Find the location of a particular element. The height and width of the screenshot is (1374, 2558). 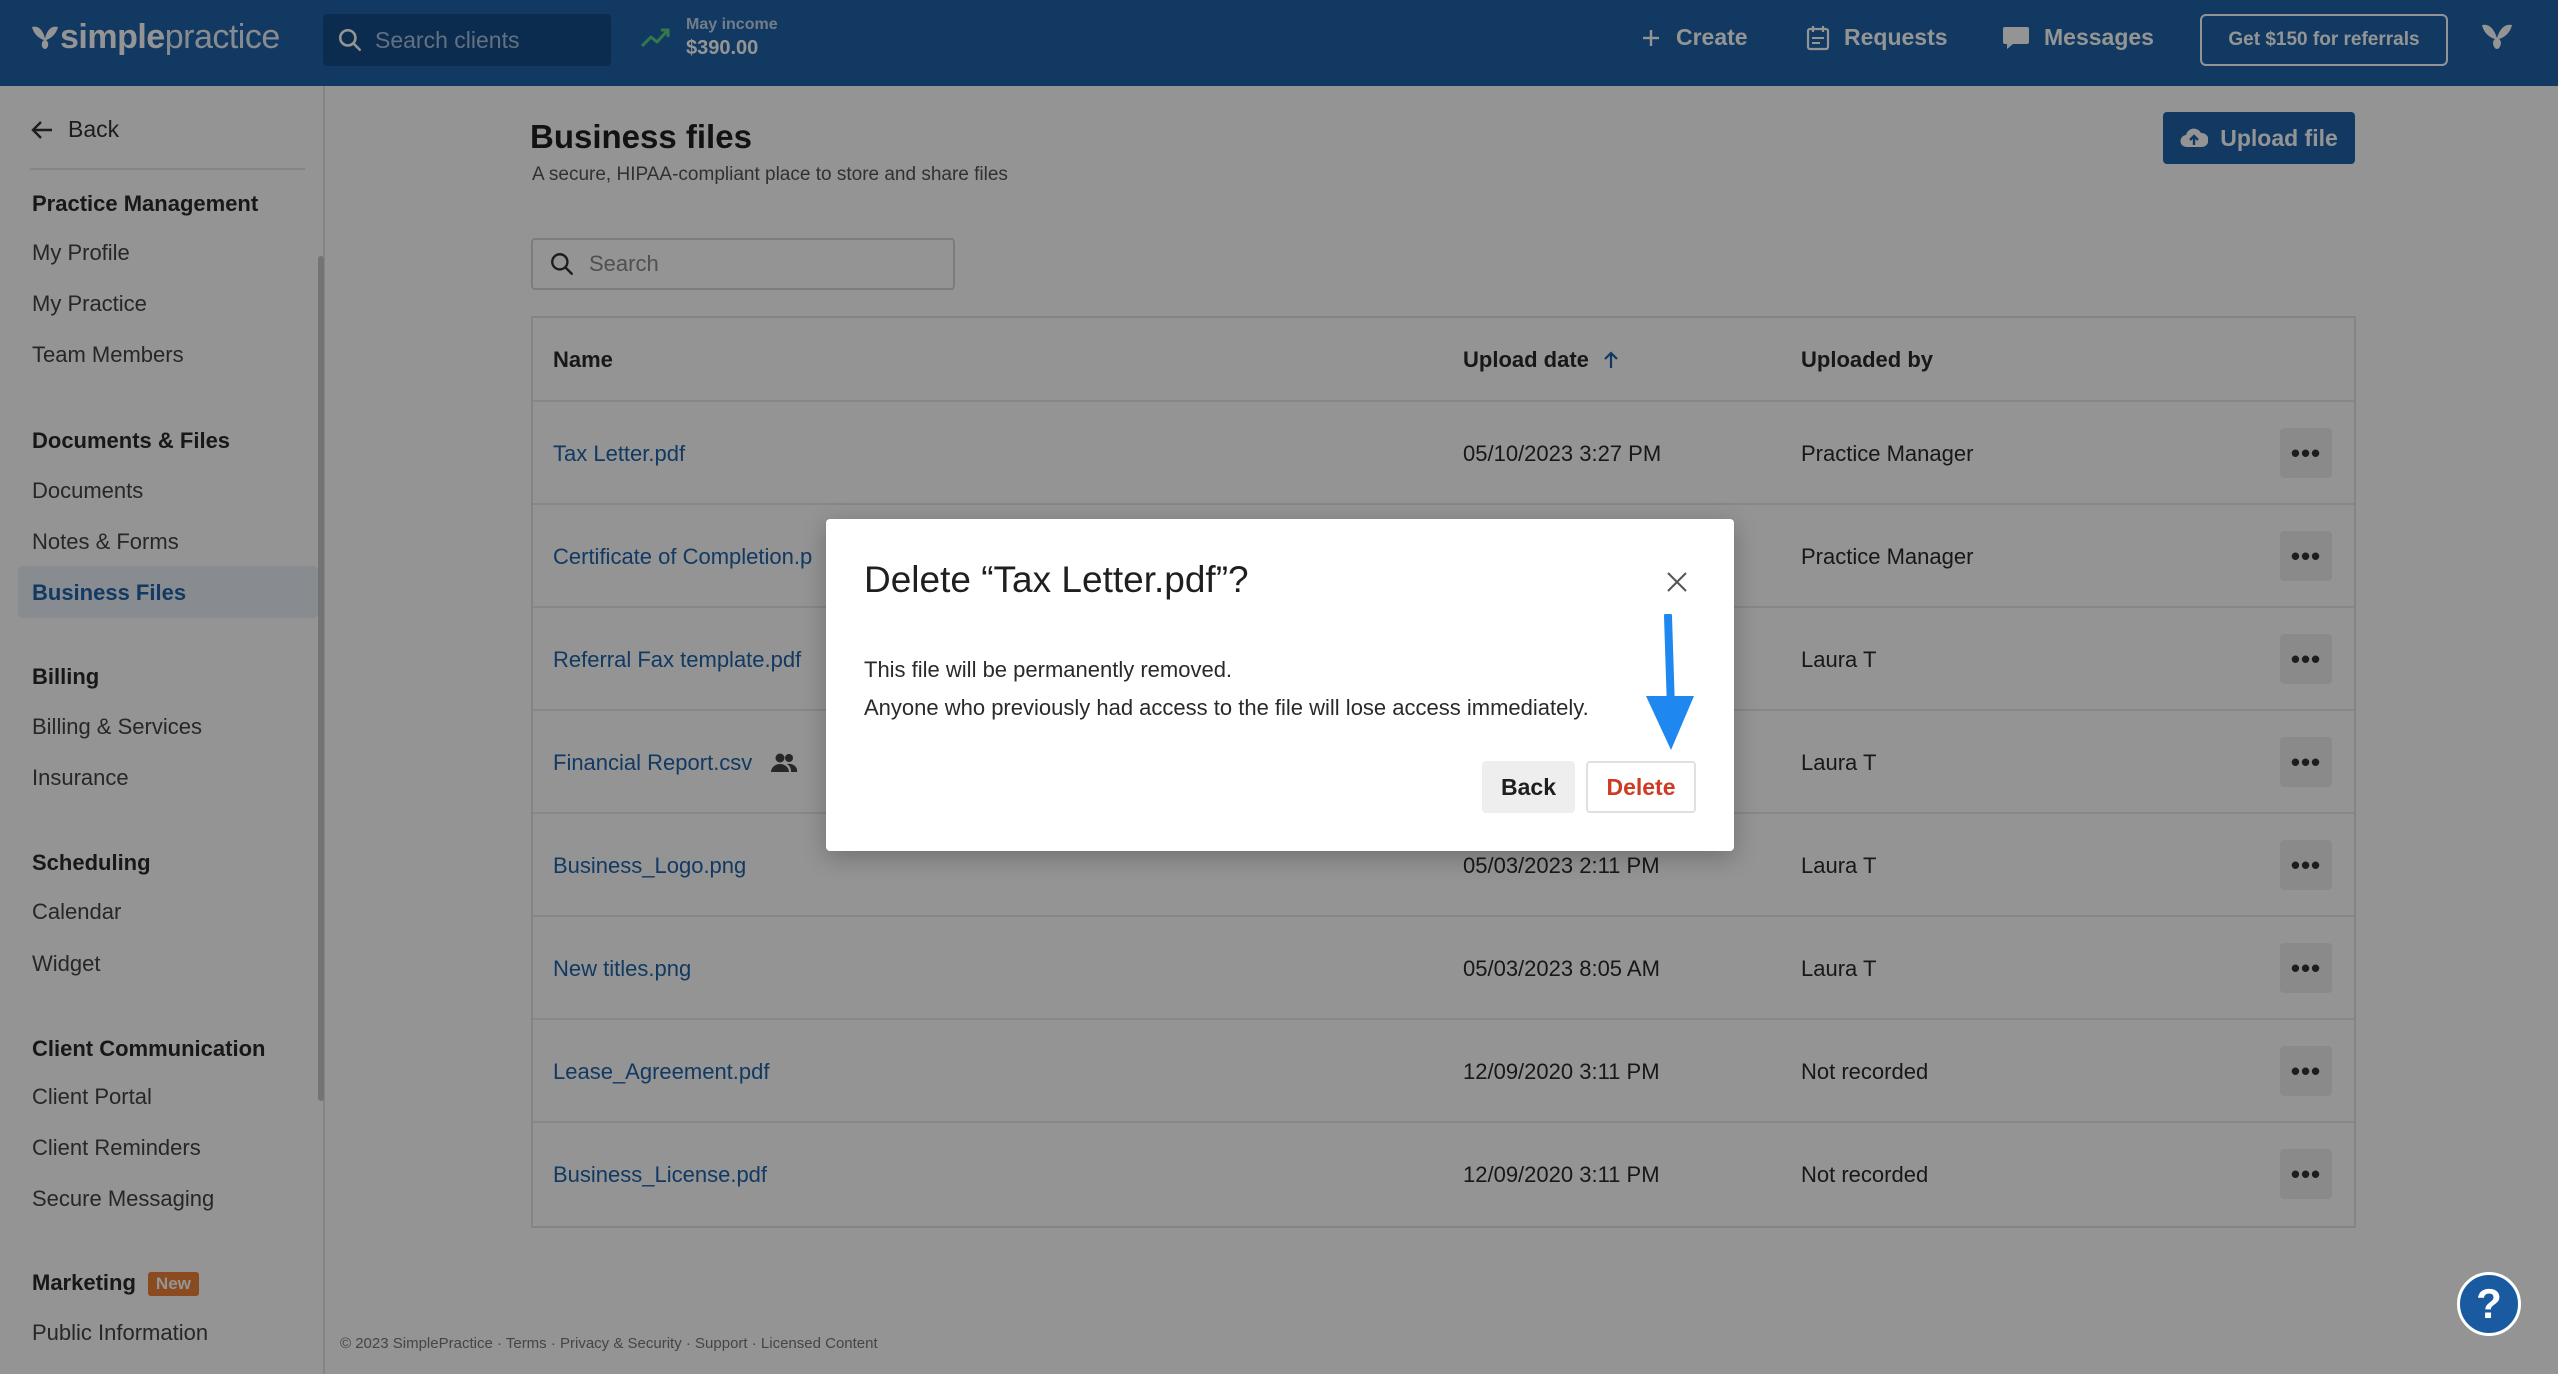

back-button: Back is located at coordinates (1528, 787).